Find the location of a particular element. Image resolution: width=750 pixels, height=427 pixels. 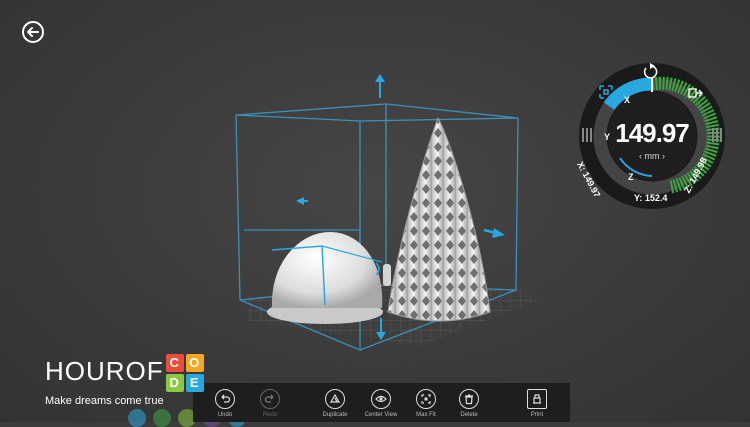

bottom-toolbar: Undo Redo Duplicate Center View Max Fit is located at coordinates (381, 402).